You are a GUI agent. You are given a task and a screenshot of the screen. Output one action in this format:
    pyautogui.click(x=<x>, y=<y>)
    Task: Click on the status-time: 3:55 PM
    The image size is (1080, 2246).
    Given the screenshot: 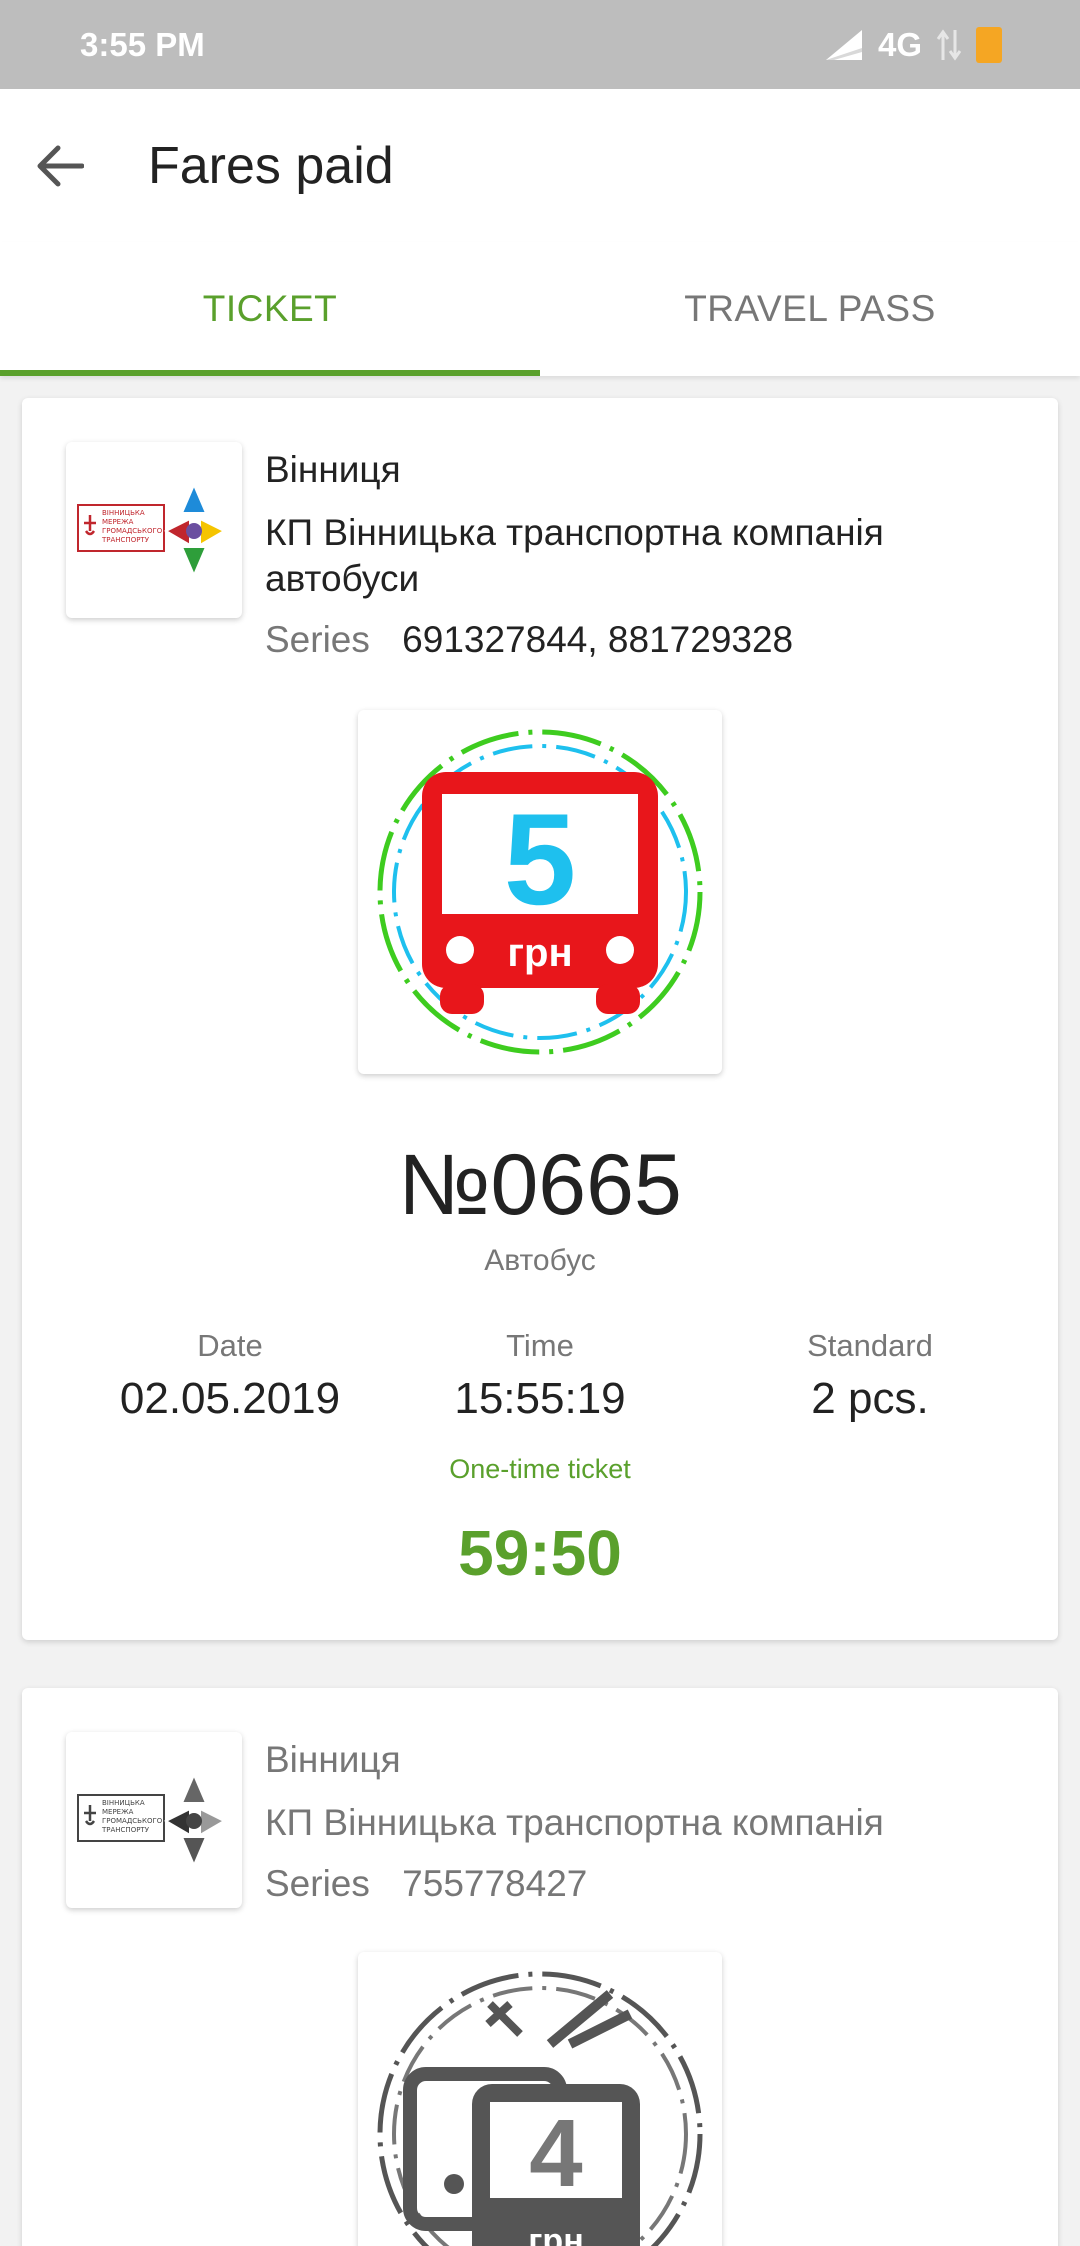 What is the action you would take?
    pyautogui.click(x=142, y=44)
    